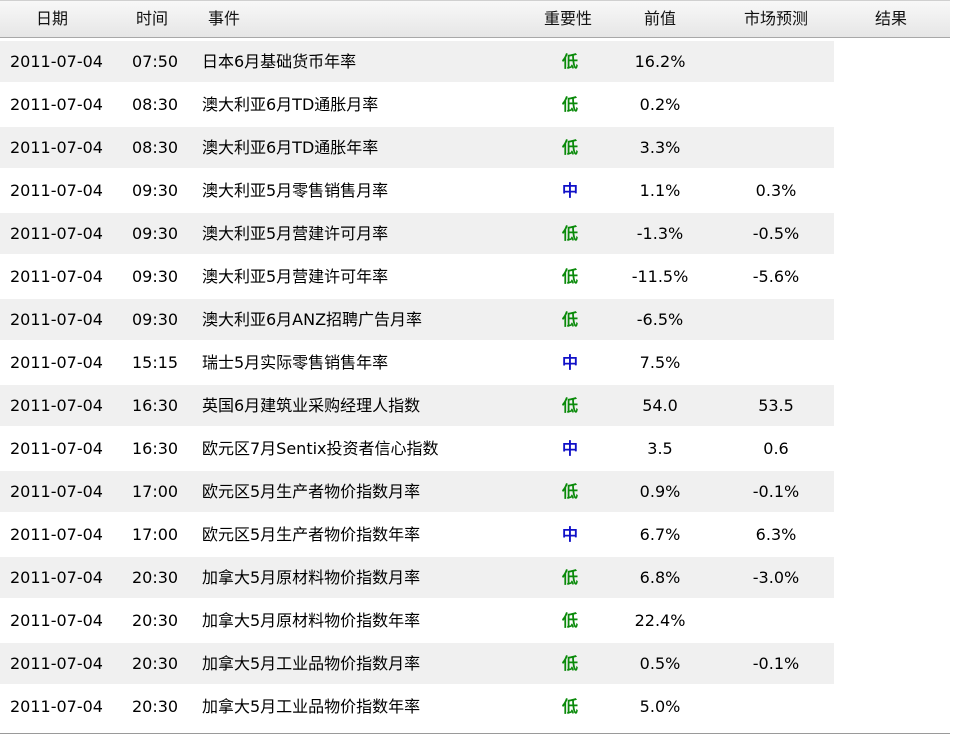 This screenshot has height=736, width=959. Describe the element at coordinates (475, 577) in the screenshot. I see `table-row: 2011-07-04 20:30 加拿大5月原材料物价指数月率 低 6.8% -3.0%` at that location.